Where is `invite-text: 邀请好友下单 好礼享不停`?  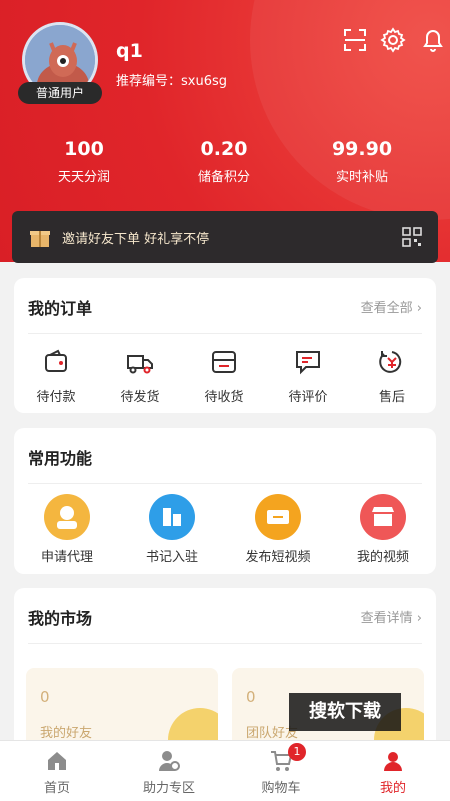 invite-text: 邀请好友下单 好礼享不停 is located at coordinates (136, 239).